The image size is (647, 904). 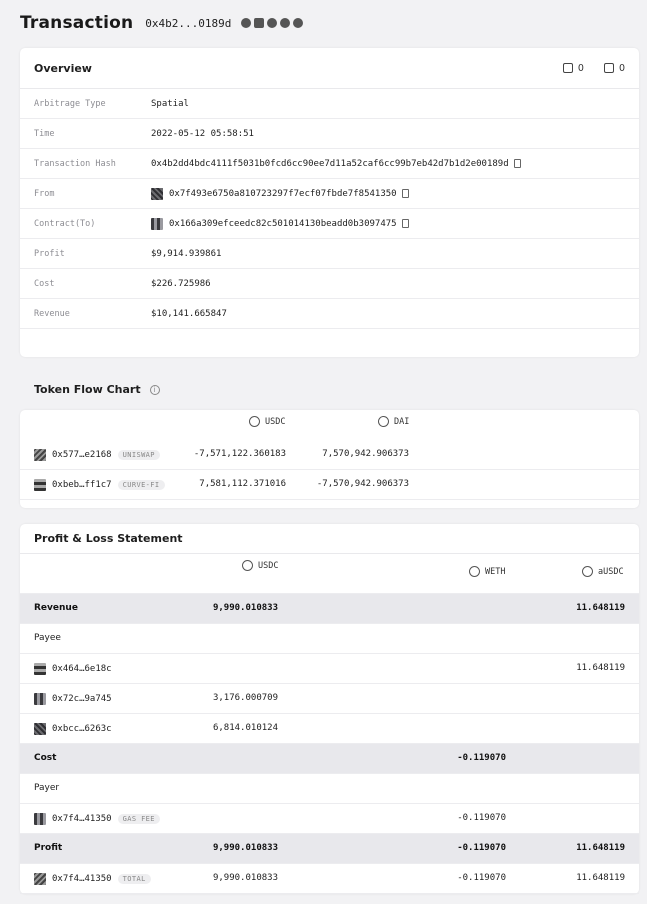 I want to click on pl-section-row: Cost -0.119070, so click(x=329, y=759).